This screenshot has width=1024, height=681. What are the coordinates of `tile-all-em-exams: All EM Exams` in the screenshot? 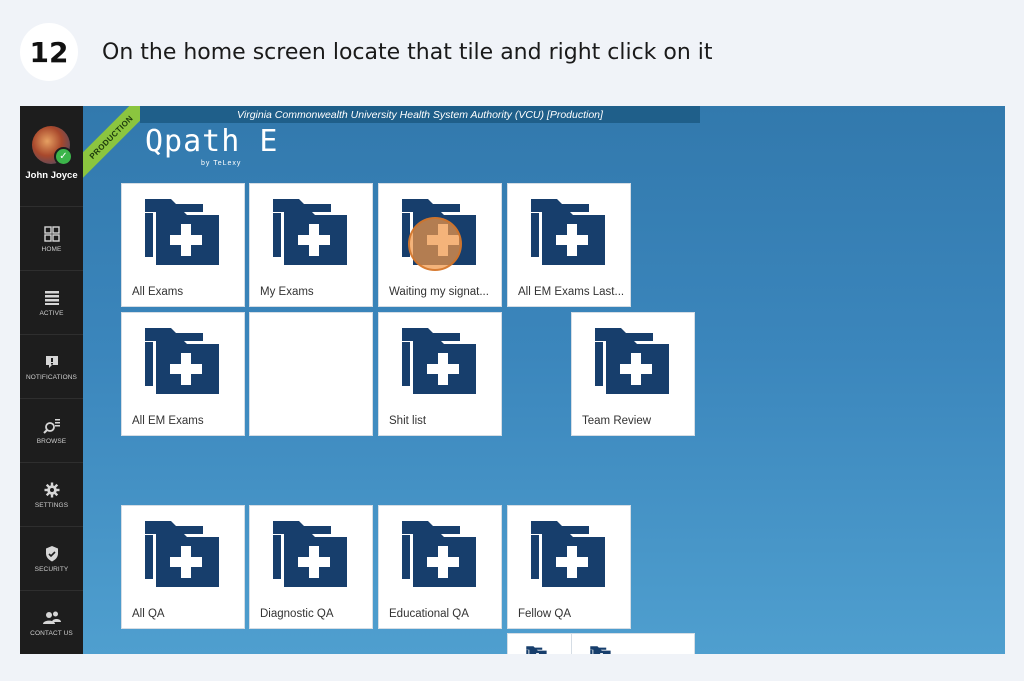 It's located at (183, 374).